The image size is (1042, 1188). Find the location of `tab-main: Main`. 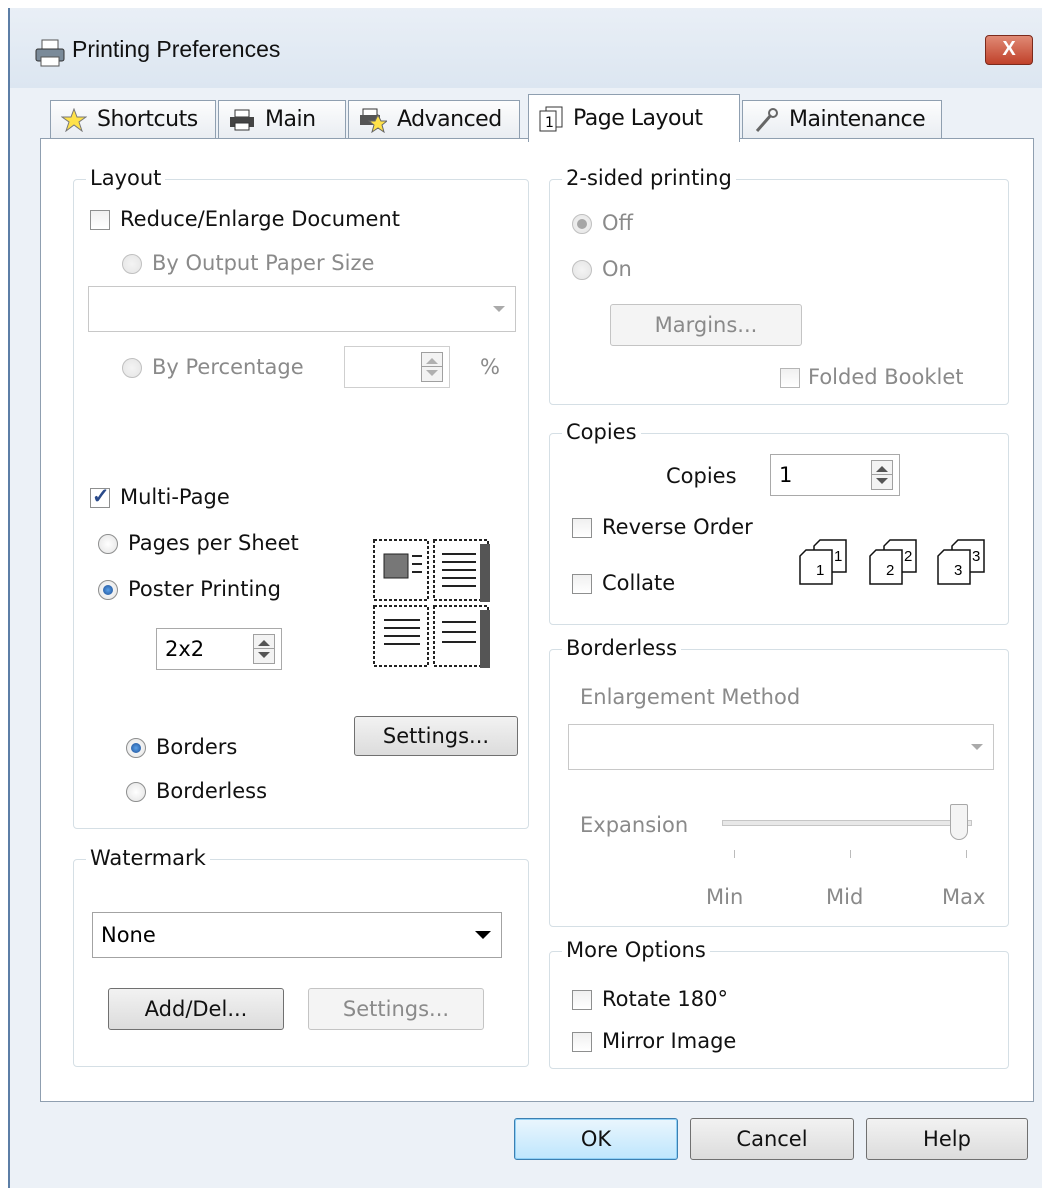

tab-main: Main is located at coordinates (282, 119).